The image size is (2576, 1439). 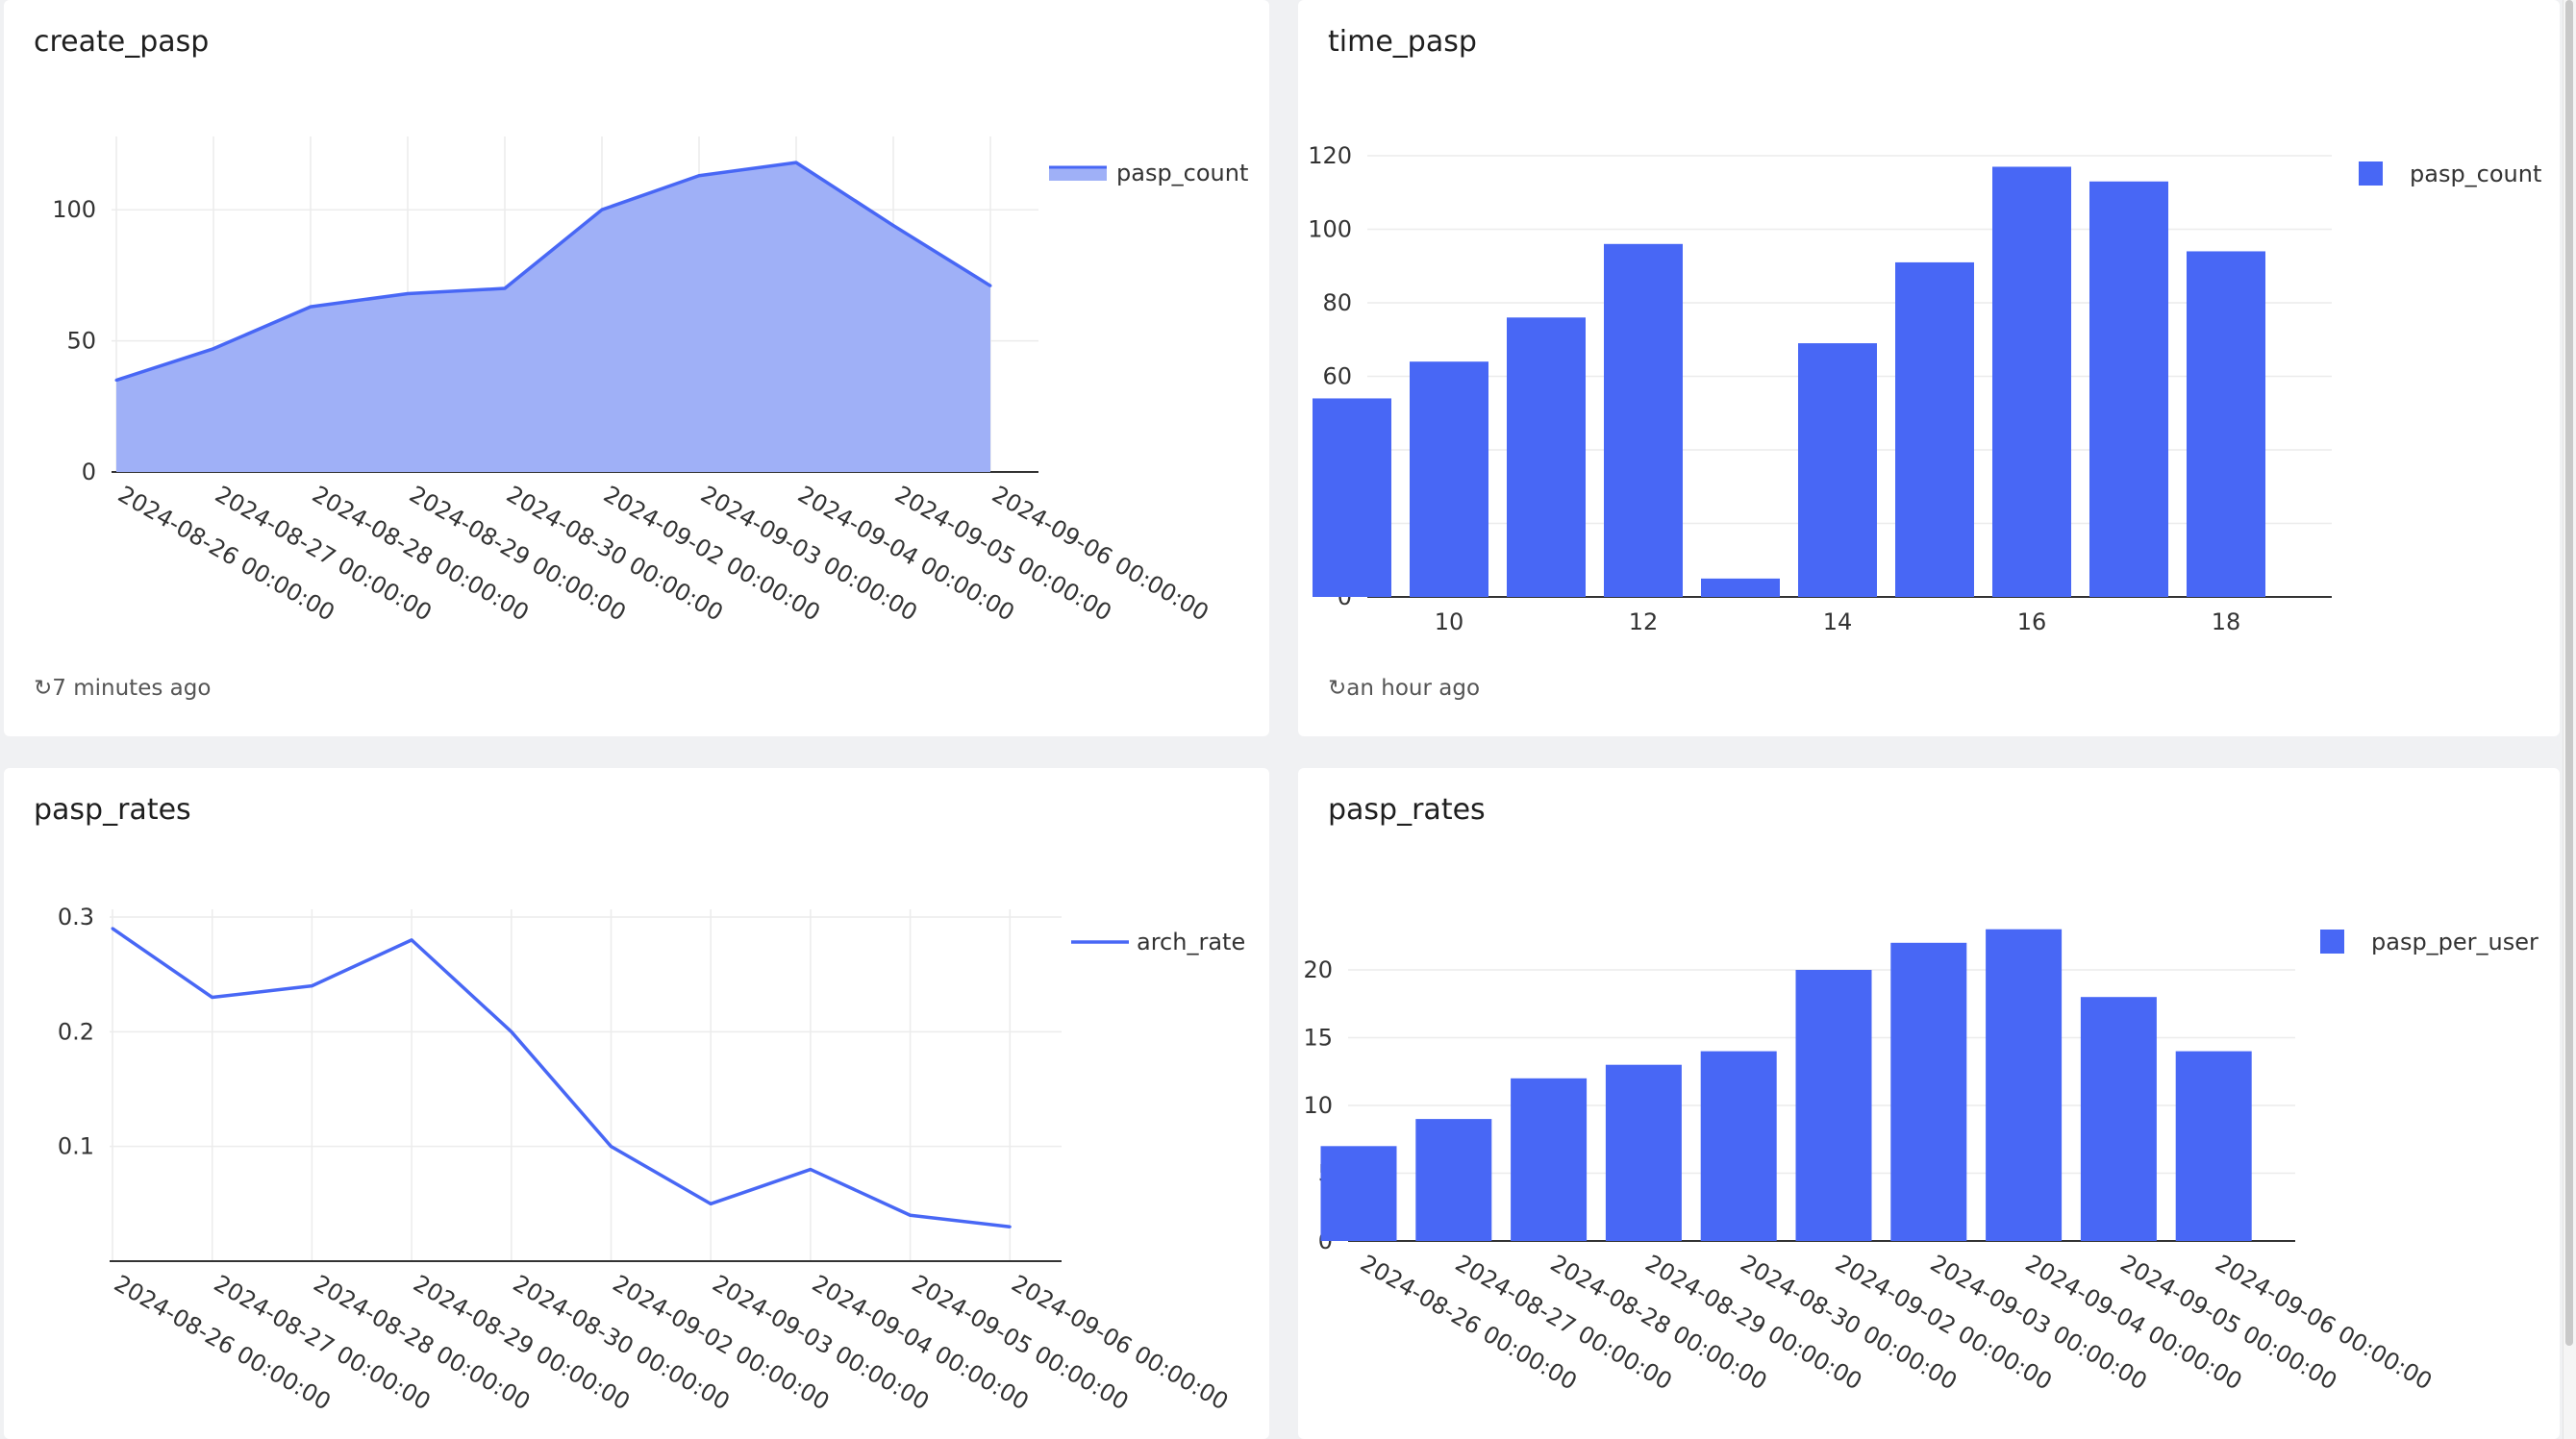 I want to click on x-tick-label: 10, so click(x=1449, y=621).